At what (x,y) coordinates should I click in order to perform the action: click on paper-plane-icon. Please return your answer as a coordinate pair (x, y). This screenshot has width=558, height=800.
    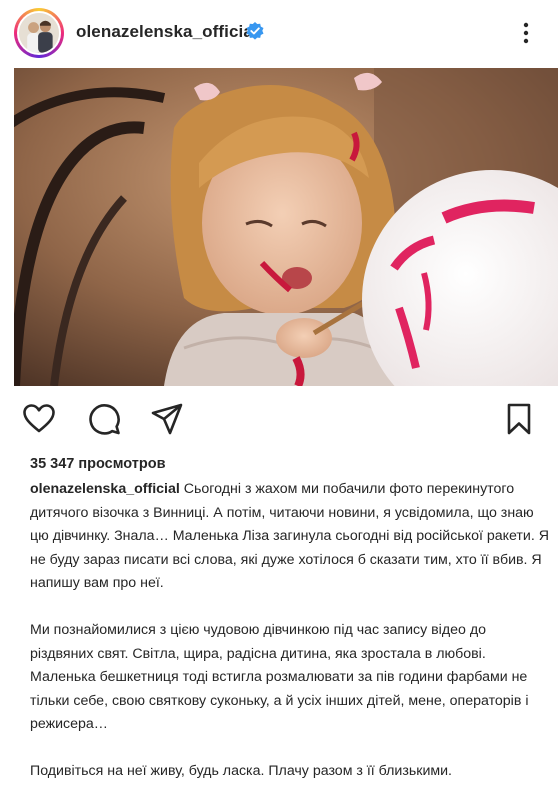
    Looking at the image, I should click on (167, 419).